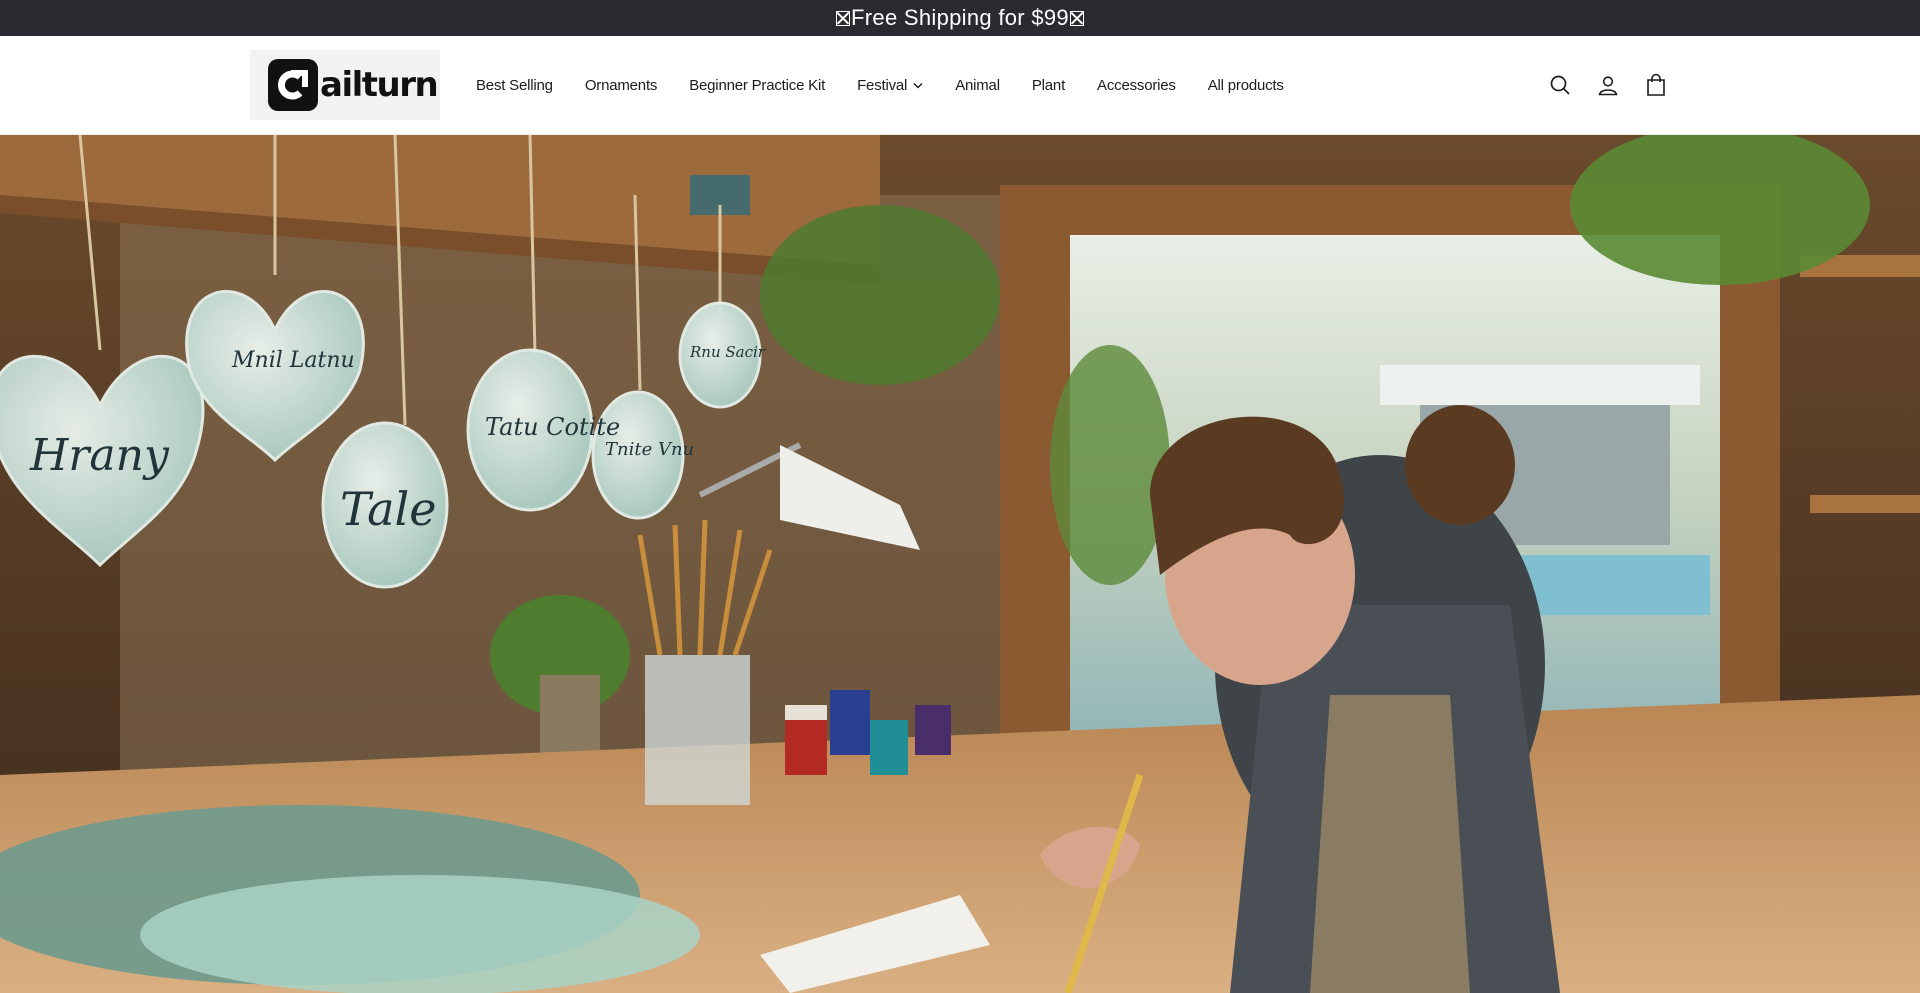 The width and height of the screenshot is (1920, 993). I want to click on account-icon, so click(1608, 85).